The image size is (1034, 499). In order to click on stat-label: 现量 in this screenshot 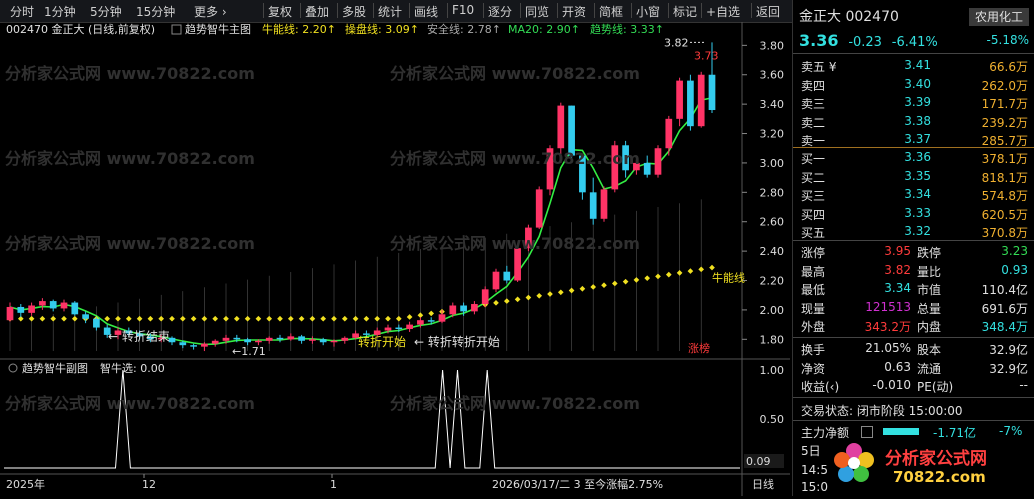, I will do `click(813, 308)`.